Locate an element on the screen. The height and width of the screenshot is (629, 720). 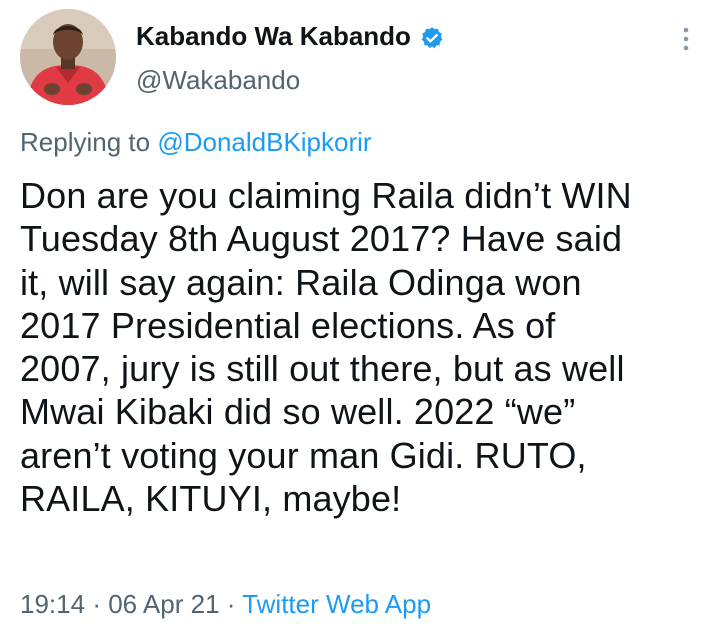
verified-badge-icon is located at coordinates (432, 36).